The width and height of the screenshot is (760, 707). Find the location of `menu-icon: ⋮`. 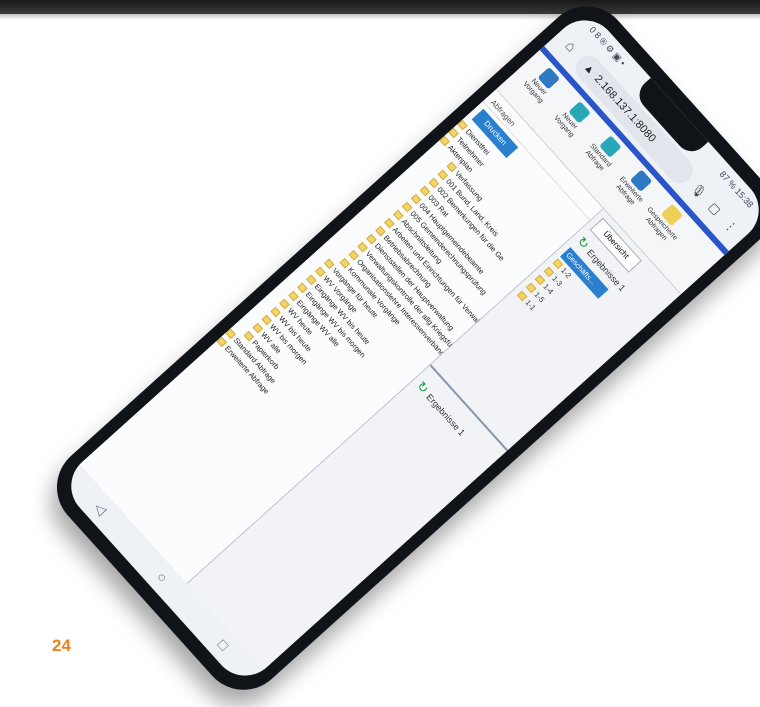

menu-icon: ⋮ is located at coordinates (731, 226).